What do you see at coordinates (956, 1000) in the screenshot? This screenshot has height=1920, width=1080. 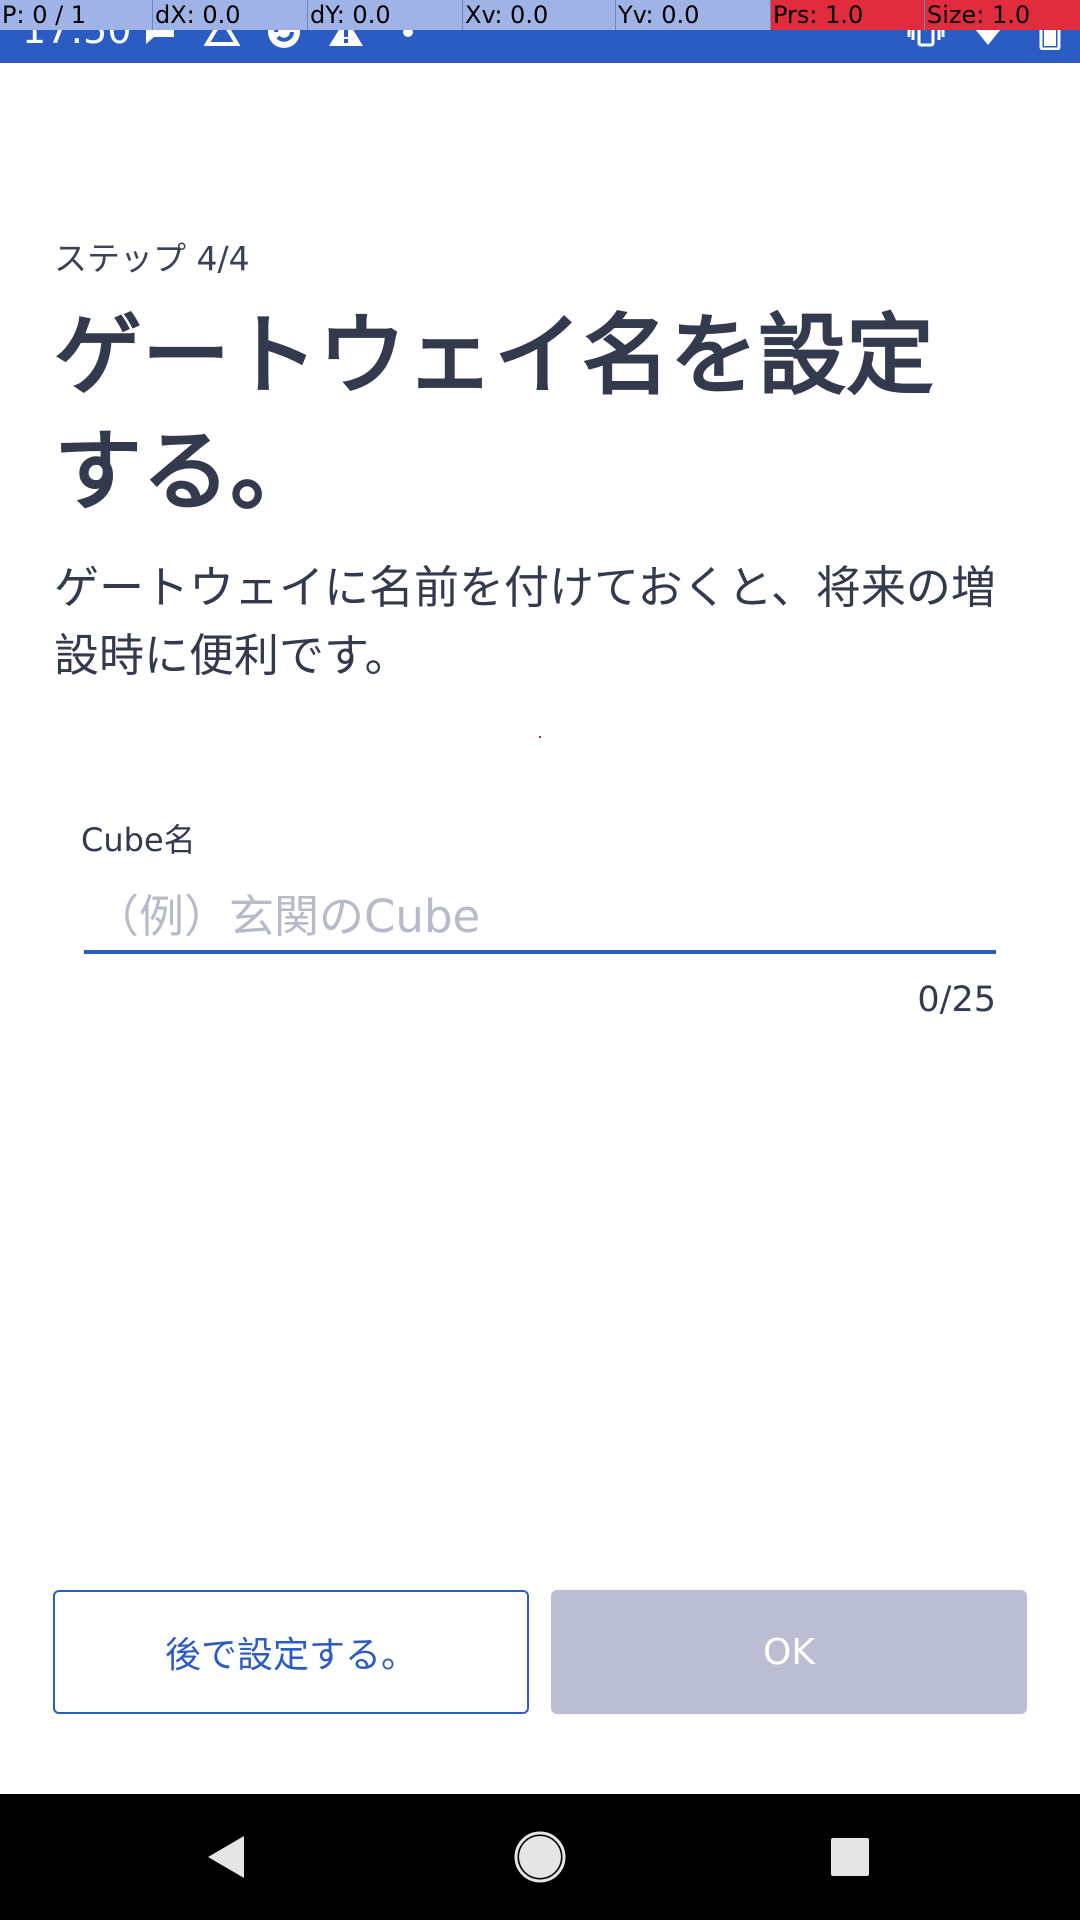 I see `character-counter: 0/25` at bounding box center [956, 1000].